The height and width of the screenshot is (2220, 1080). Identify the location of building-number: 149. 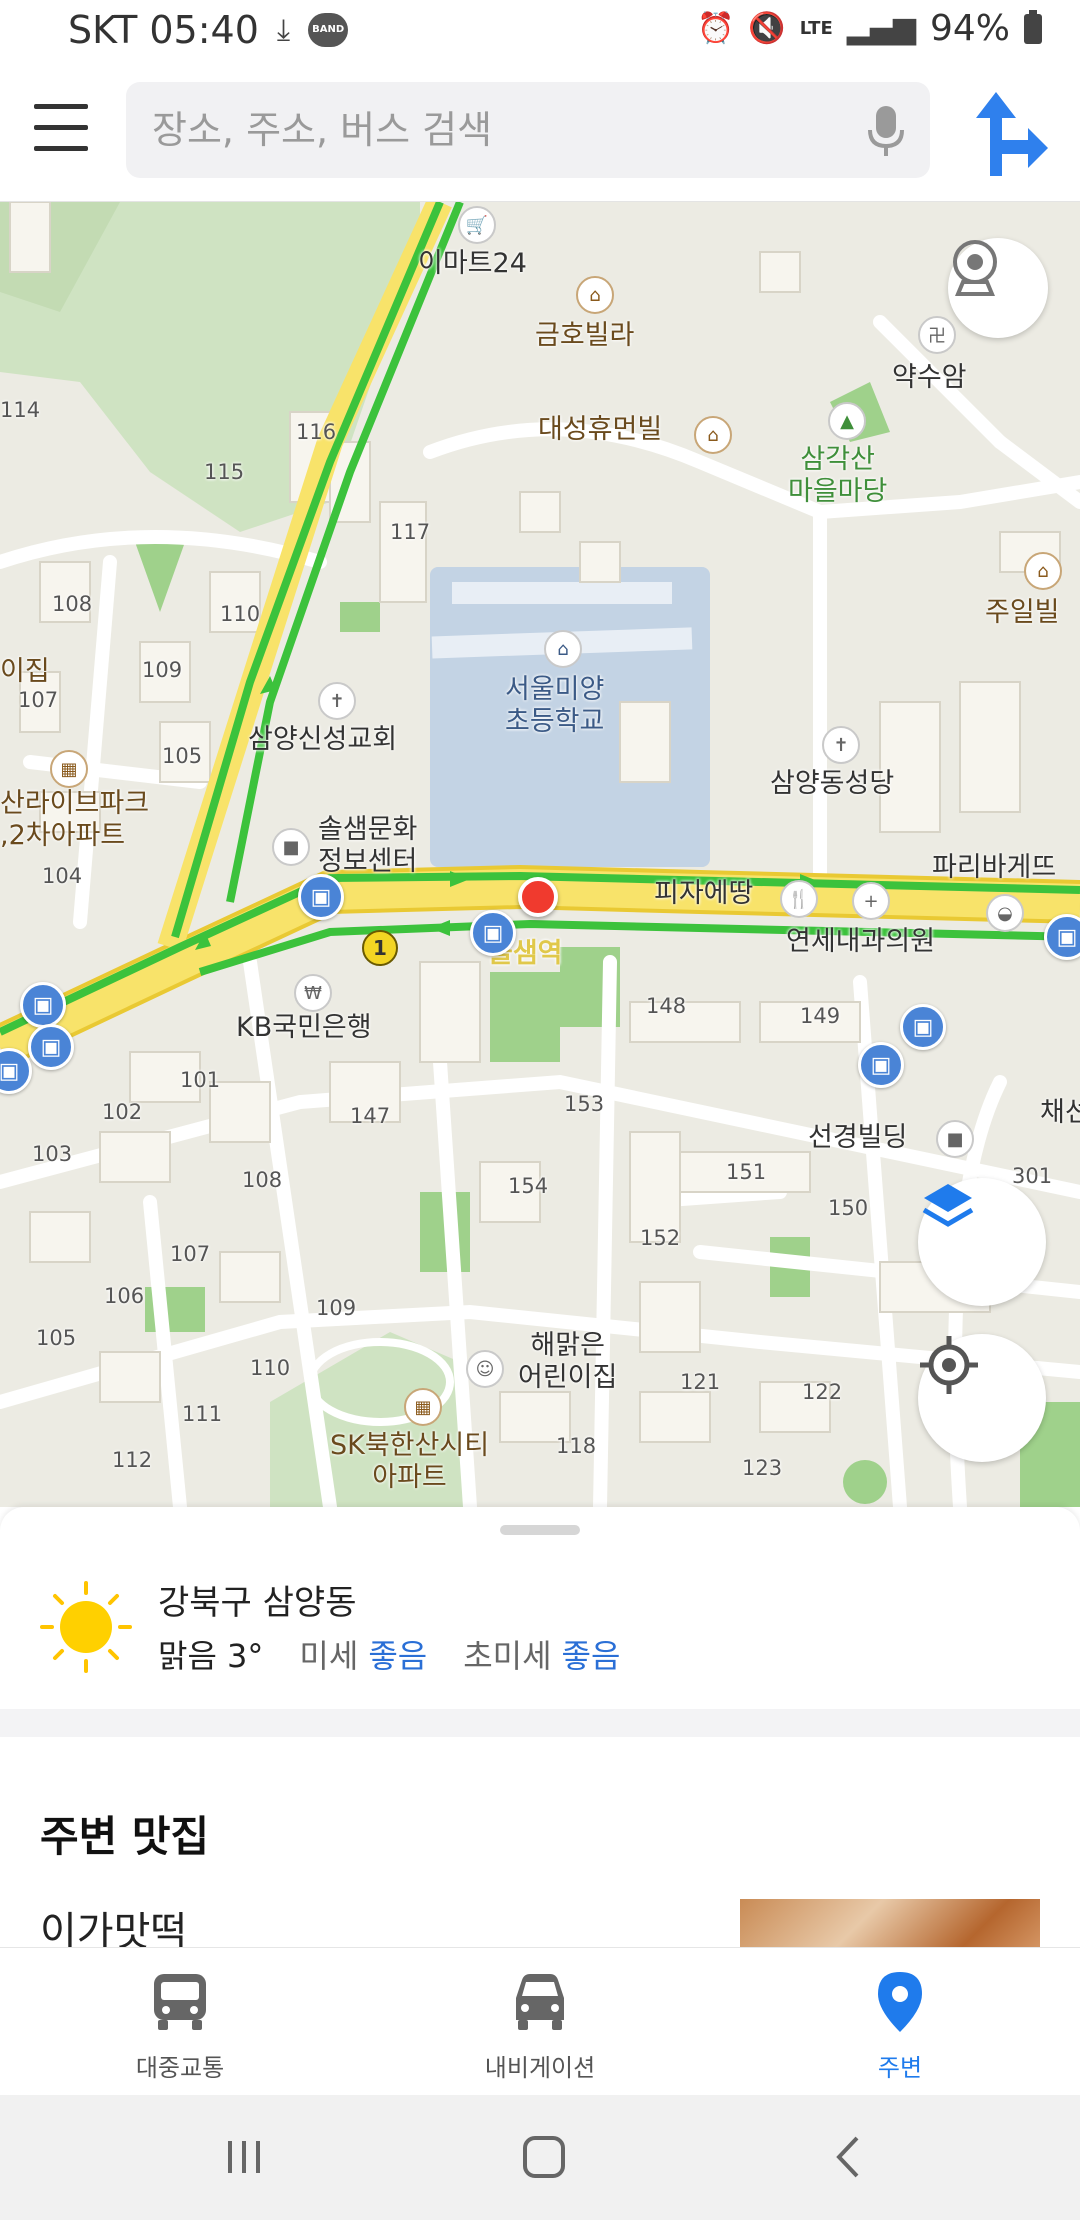
(820, 1016).